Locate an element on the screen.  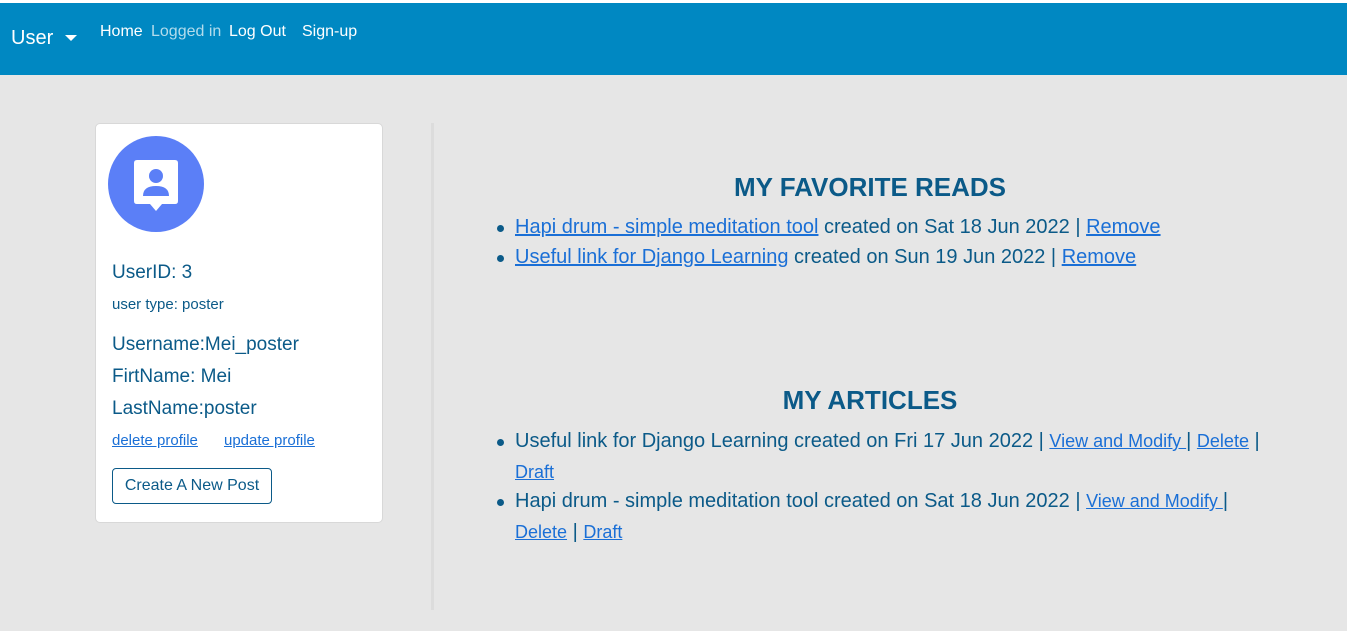
caret-down-icon is located at coordinates (71, 38).